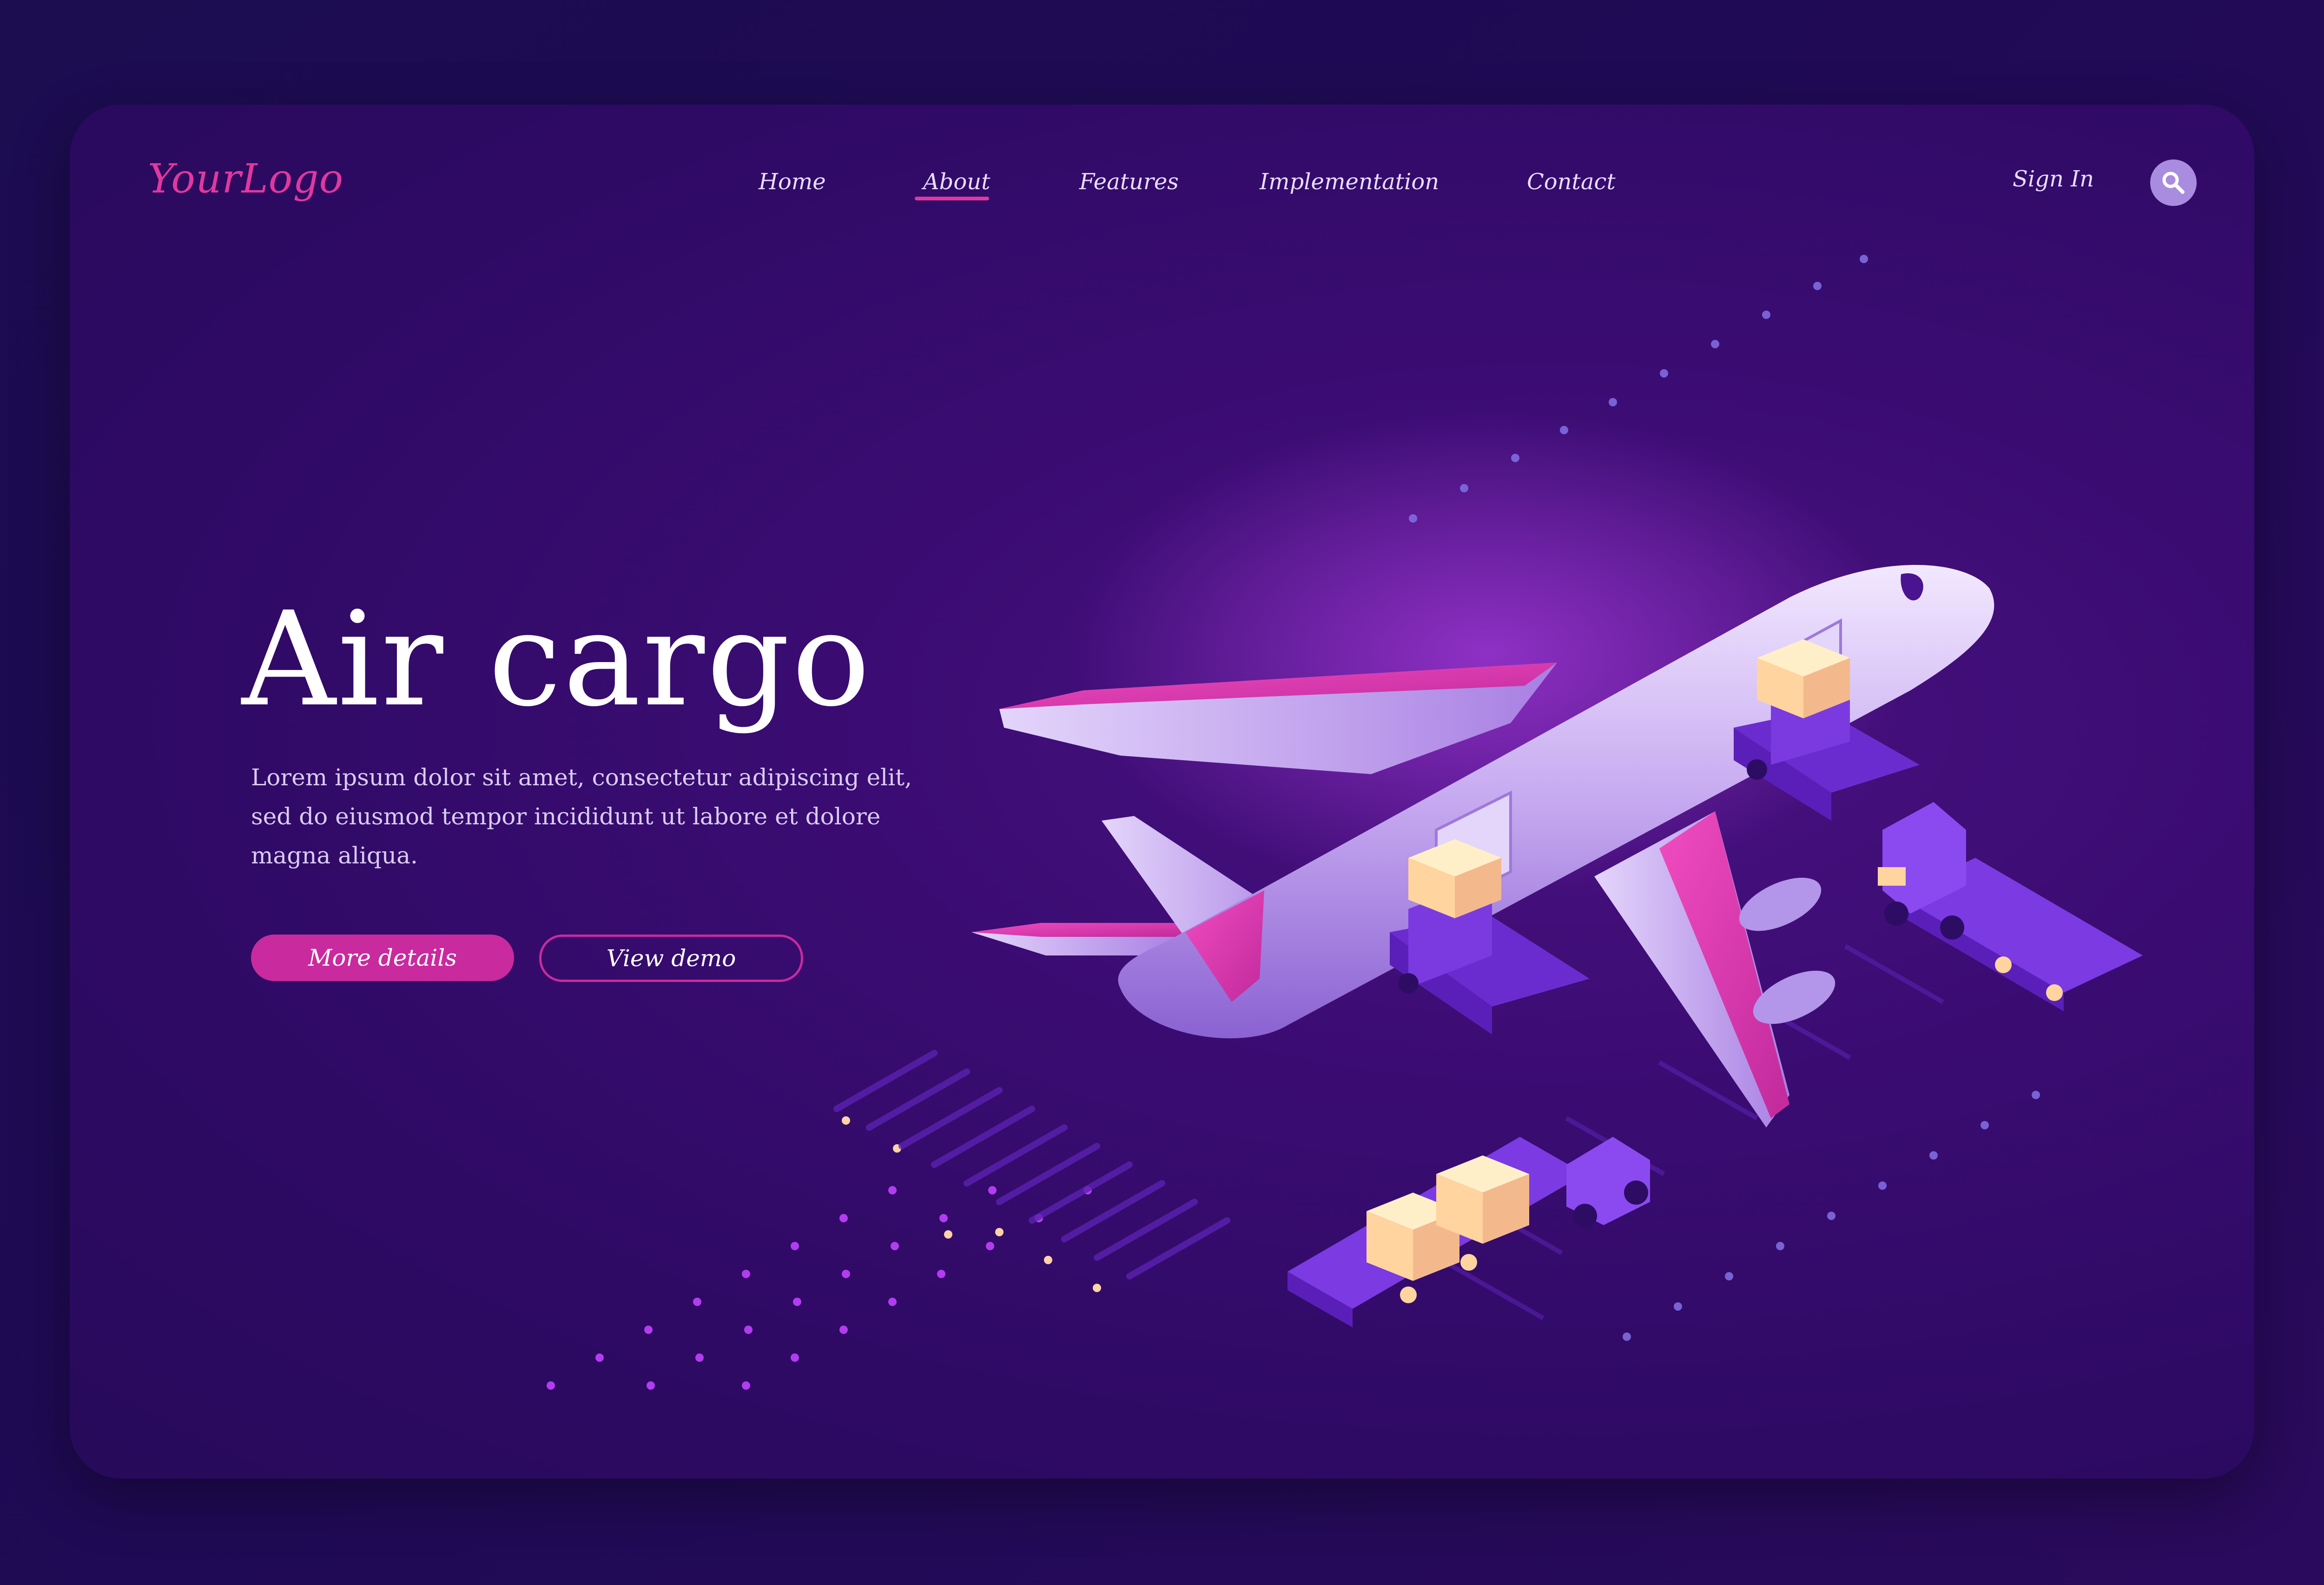 The image size is (2324, 1585). Describe the element at coordinates (2010, 907) in the screenshot. I see `loader-truck-icon` at that location.